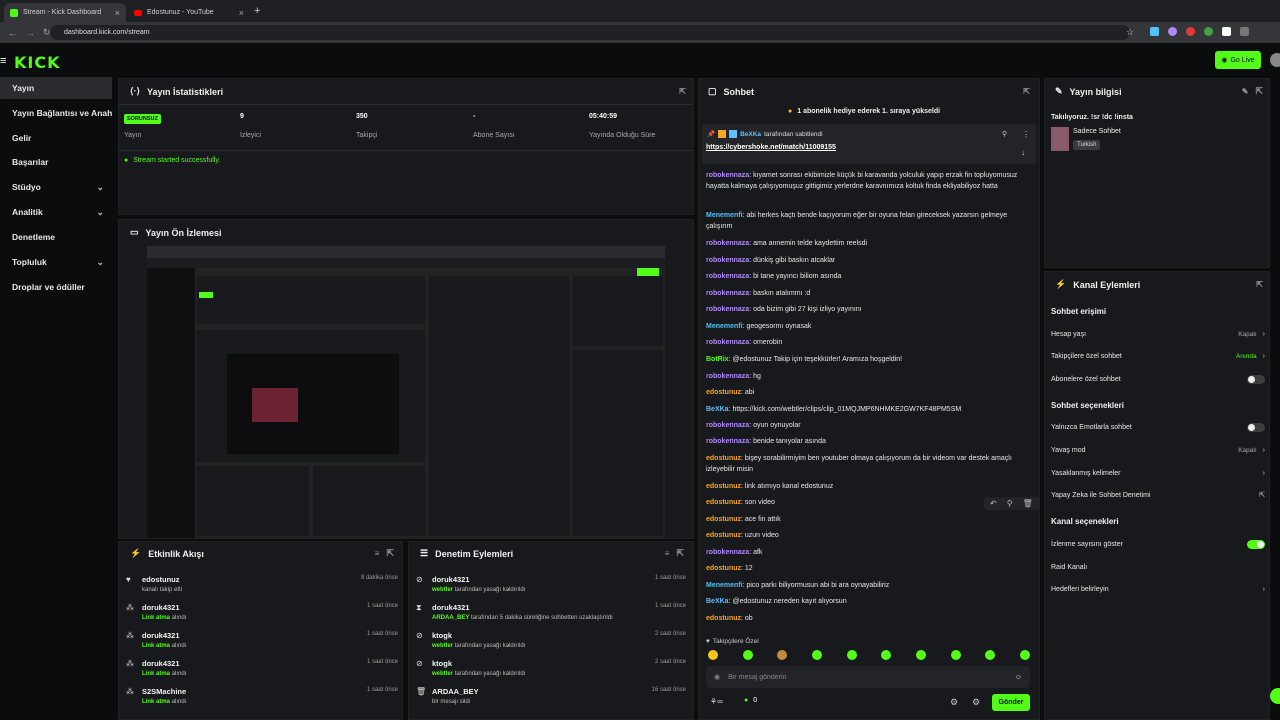  I want to click on edit-icon: ✎, so click(1245, 91).